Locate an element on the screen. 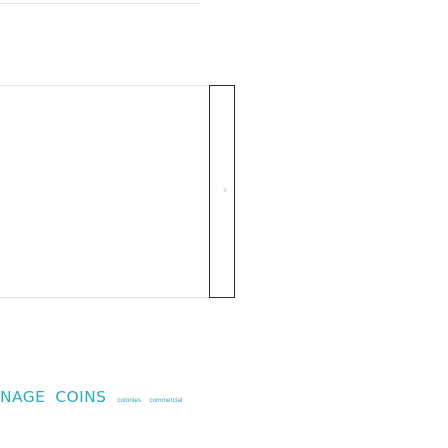 The height and width of the screenshot is (448, 448). brand-row: INAGE COINS colonies commercial is located at coordinates (91, 399).